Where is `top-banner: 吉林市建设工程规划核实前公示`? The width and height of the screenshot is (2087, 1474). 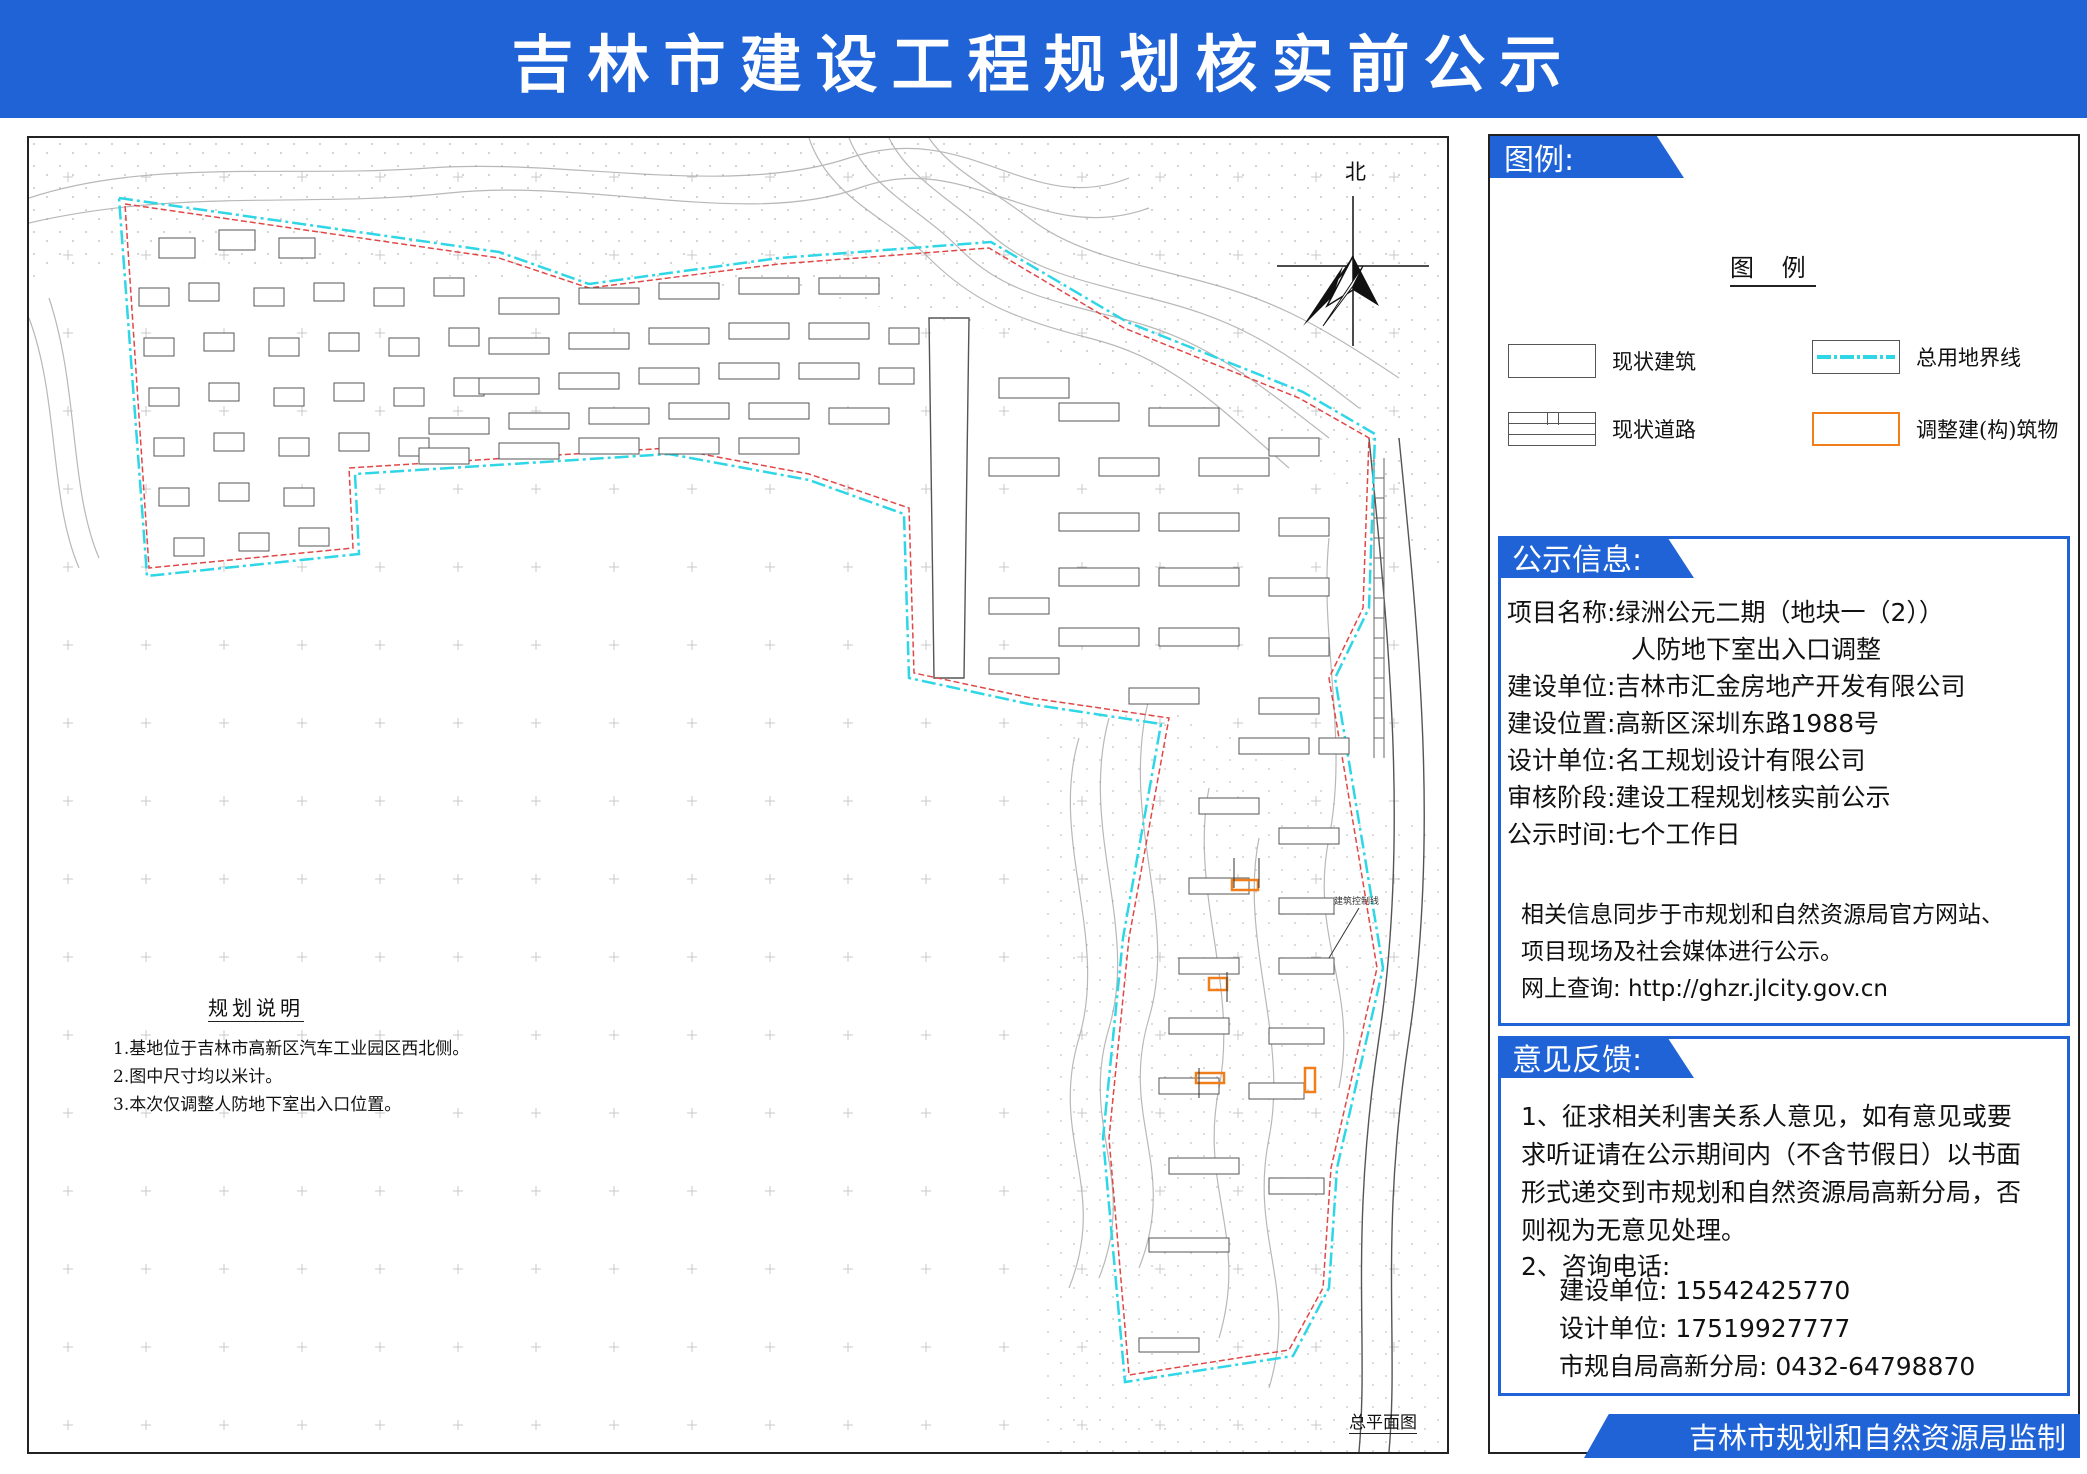 top-banner: 吉林市建设工程规划核实前公示 is located at coordinates (1043, 59).